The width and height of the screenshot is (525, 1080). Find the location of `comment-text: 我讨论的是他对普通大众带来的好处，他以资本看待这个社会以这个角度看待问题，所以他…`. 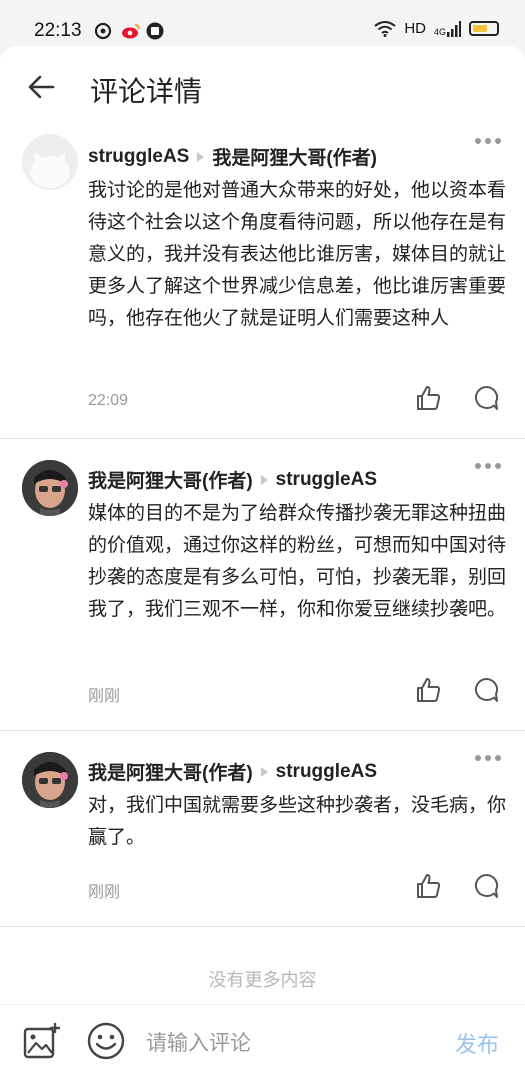

comment-text: 我讨论的是他对普通大众带来的好处，他以资本看待这个社会以这个角度看待问题，所以他… is located at coordinates (297, 254).